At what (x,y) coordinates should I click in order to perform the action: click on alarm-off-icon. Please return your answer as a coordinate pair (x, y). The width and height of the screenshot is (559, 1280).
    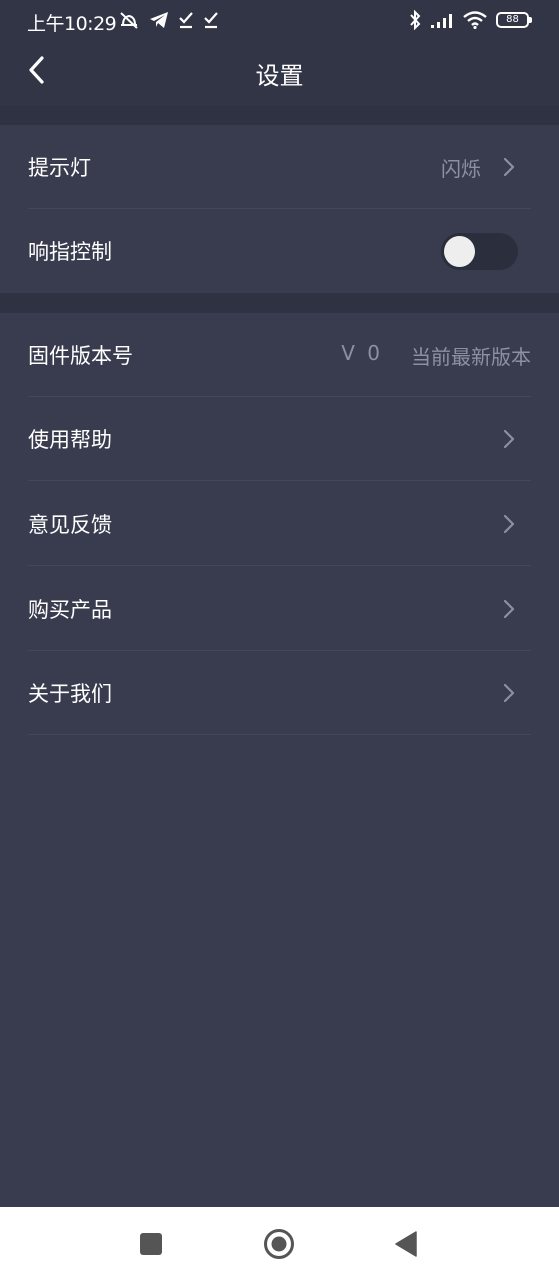
    Looking at the image, I should click on (129, 20).